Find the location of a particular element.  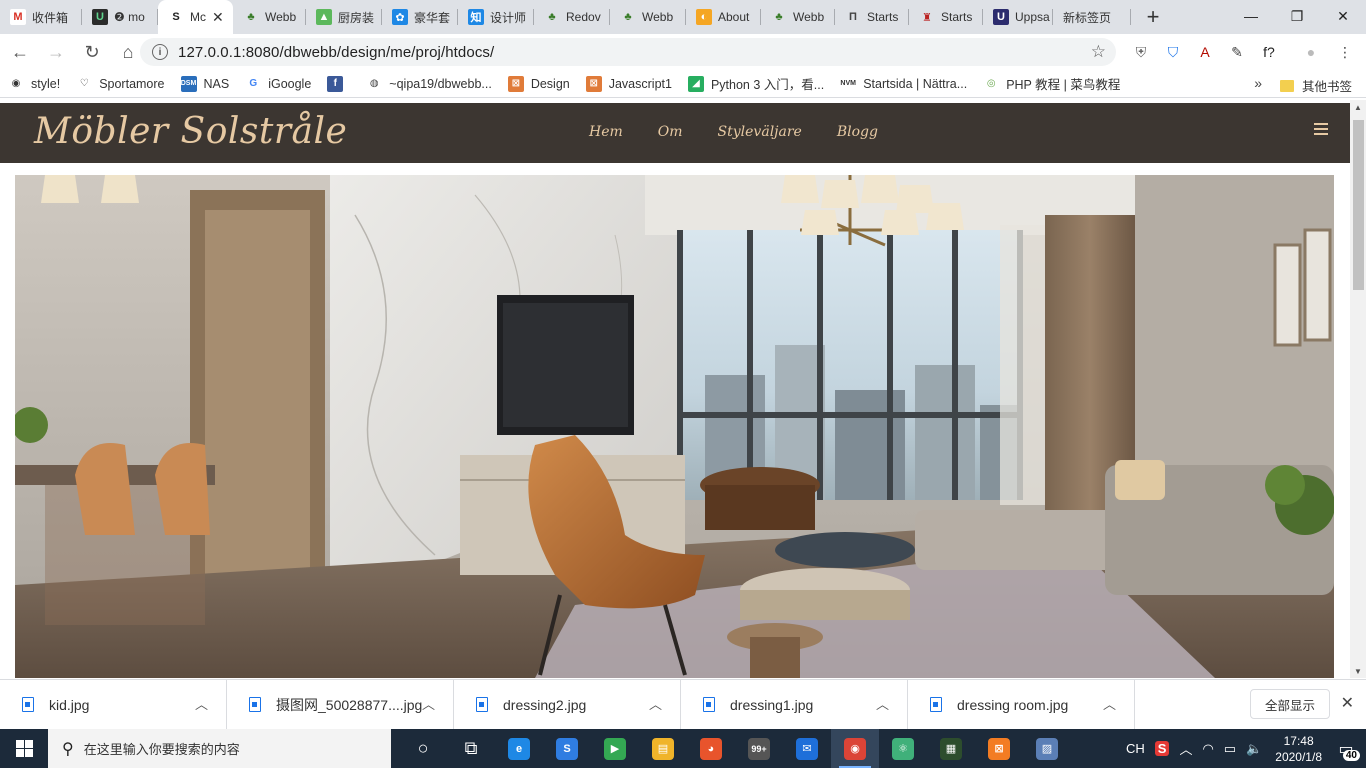

download-item: kid.jpg ︿ is located at coordinates (113, 704).